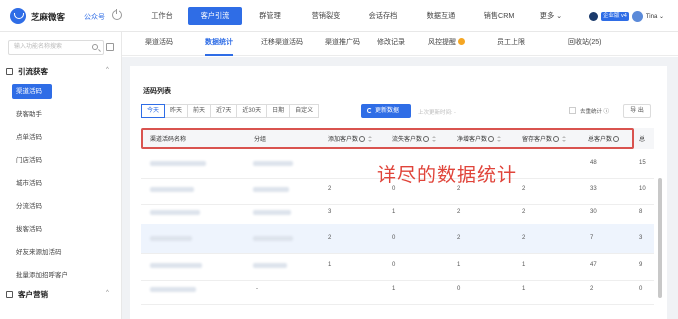  I want to click on sidebar-item-batch-add: 批量添加招呼客户, so click(62, 275).